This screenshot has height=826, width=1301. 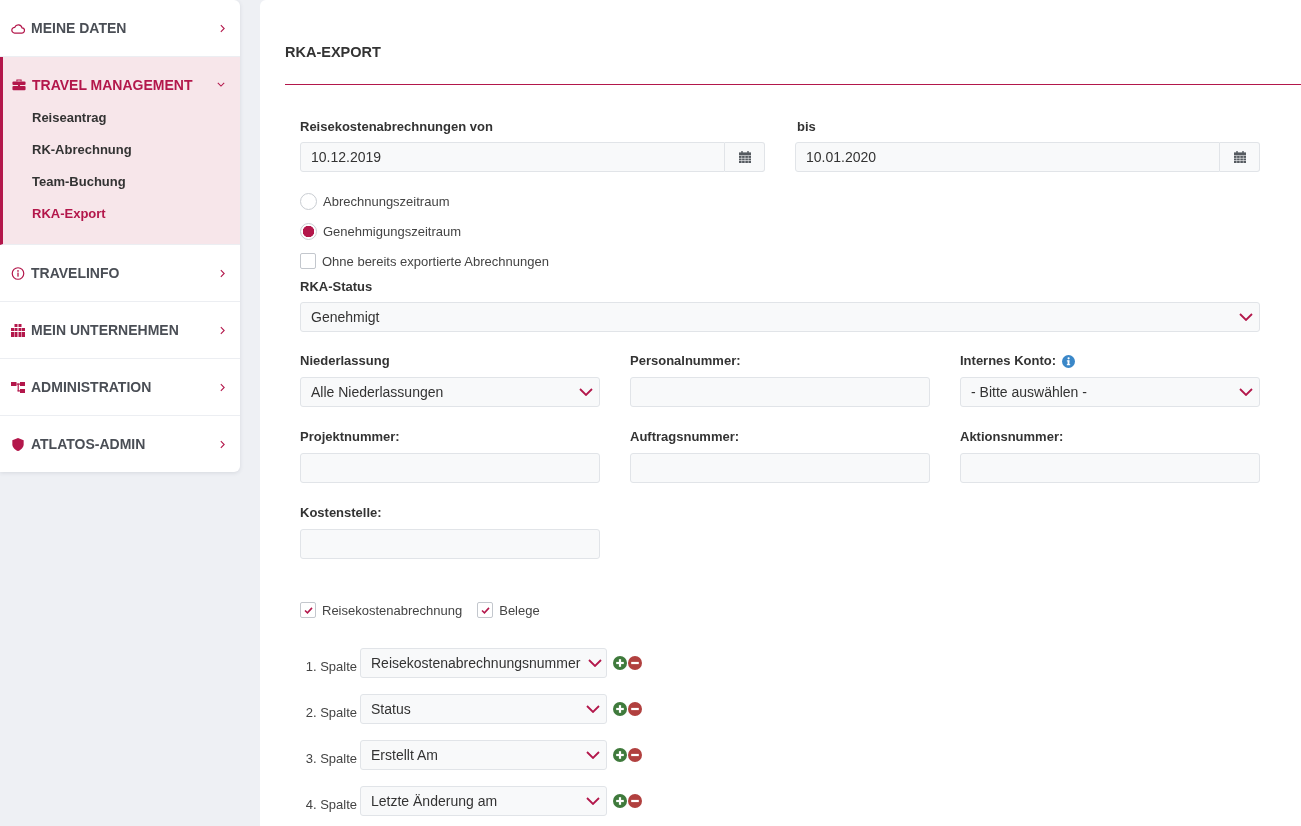 What do you see at coordinates (483, 663) in the screenshot?
I see `select-field: Reisekostenabrechnungsnummer` at bounding box center [483, 663].